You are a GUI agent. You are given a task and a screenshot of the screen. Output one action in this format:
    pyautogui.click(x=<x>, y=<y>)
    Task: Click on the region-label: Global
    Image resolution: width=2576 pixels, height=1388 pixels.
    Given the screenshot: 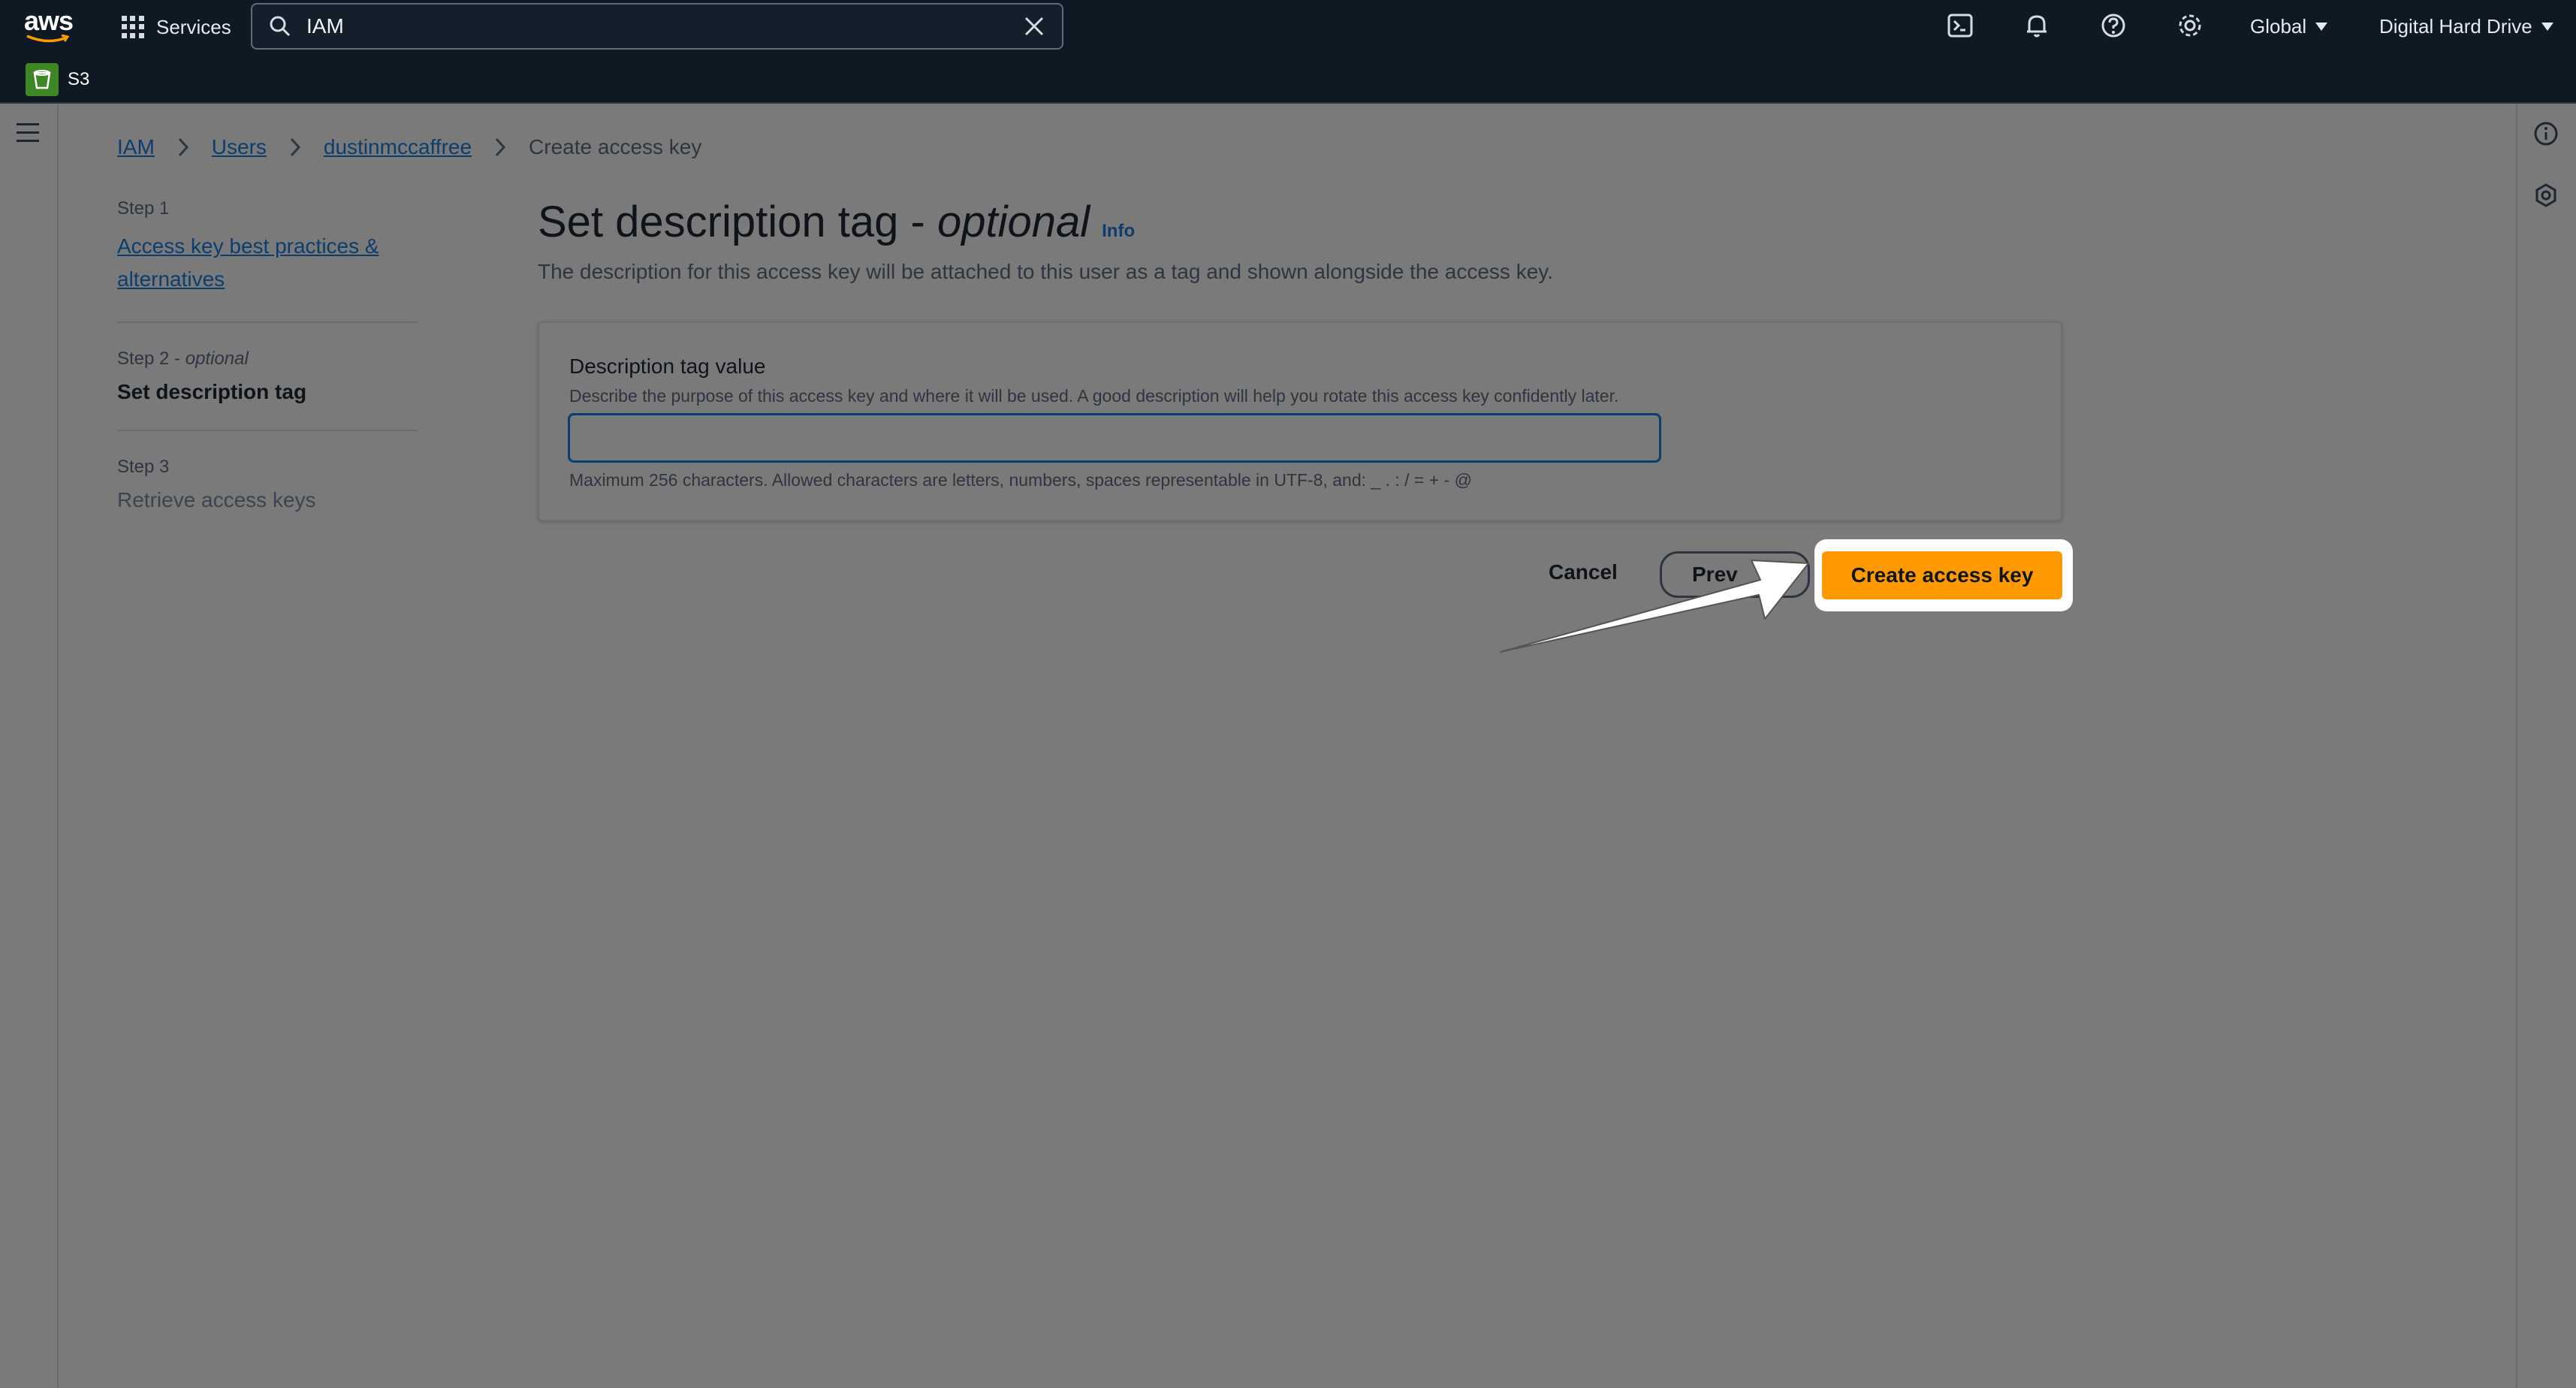 What is the action you would take?
    pyautogui.click(x=2278, y=26)
    